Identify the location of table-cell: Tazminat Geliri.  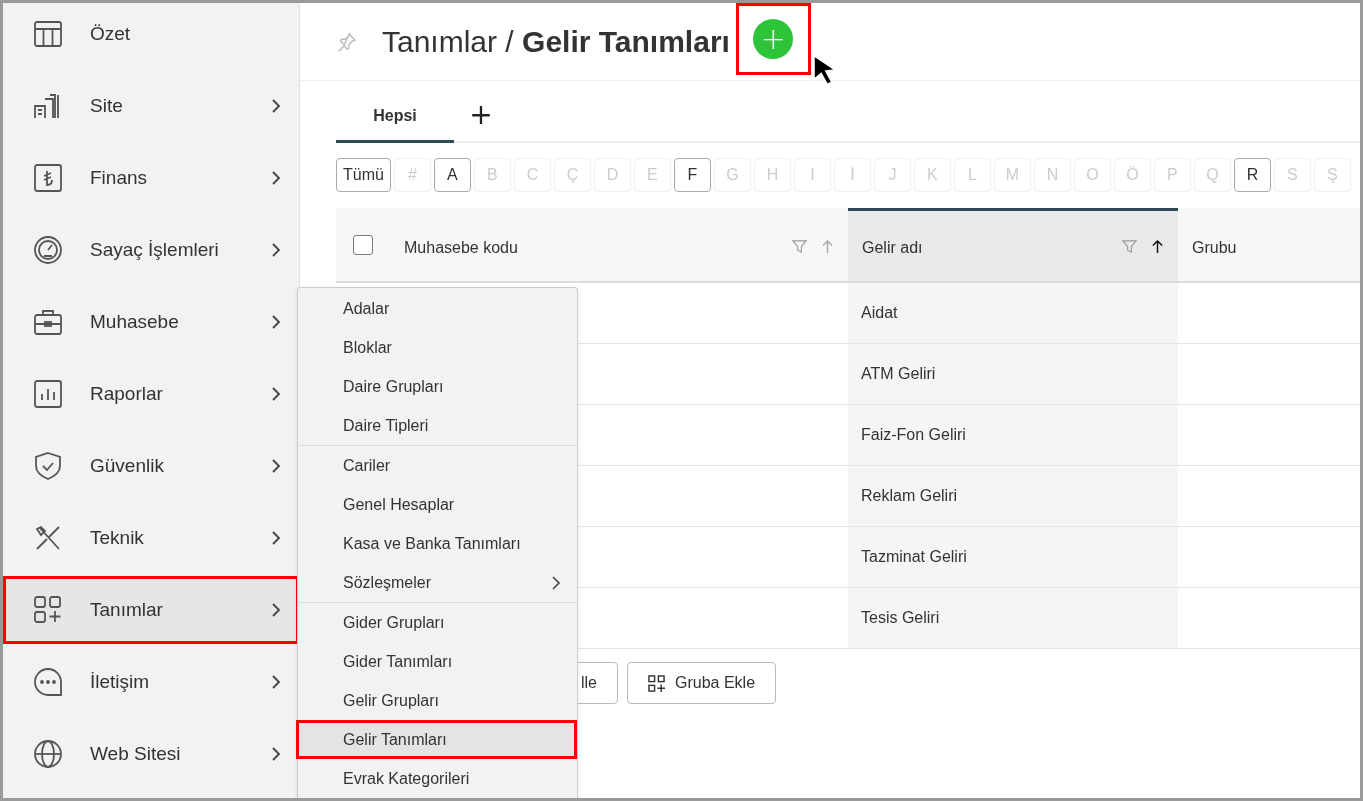
(1013, 557).